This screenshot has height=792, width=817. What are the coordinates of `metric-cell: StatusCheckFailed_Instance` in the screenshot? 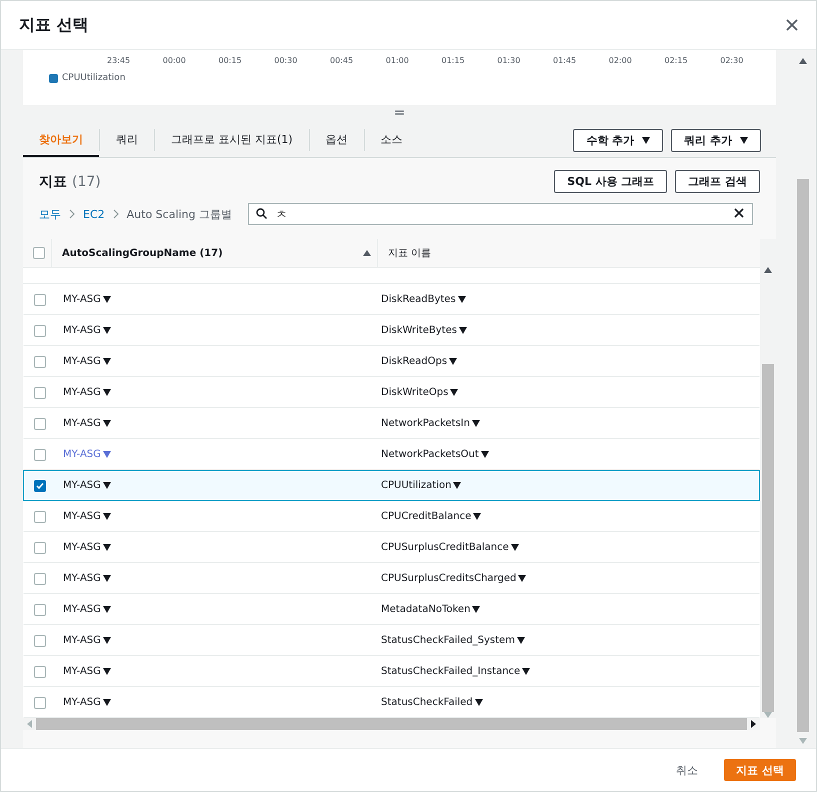 It's located at (568, 671).